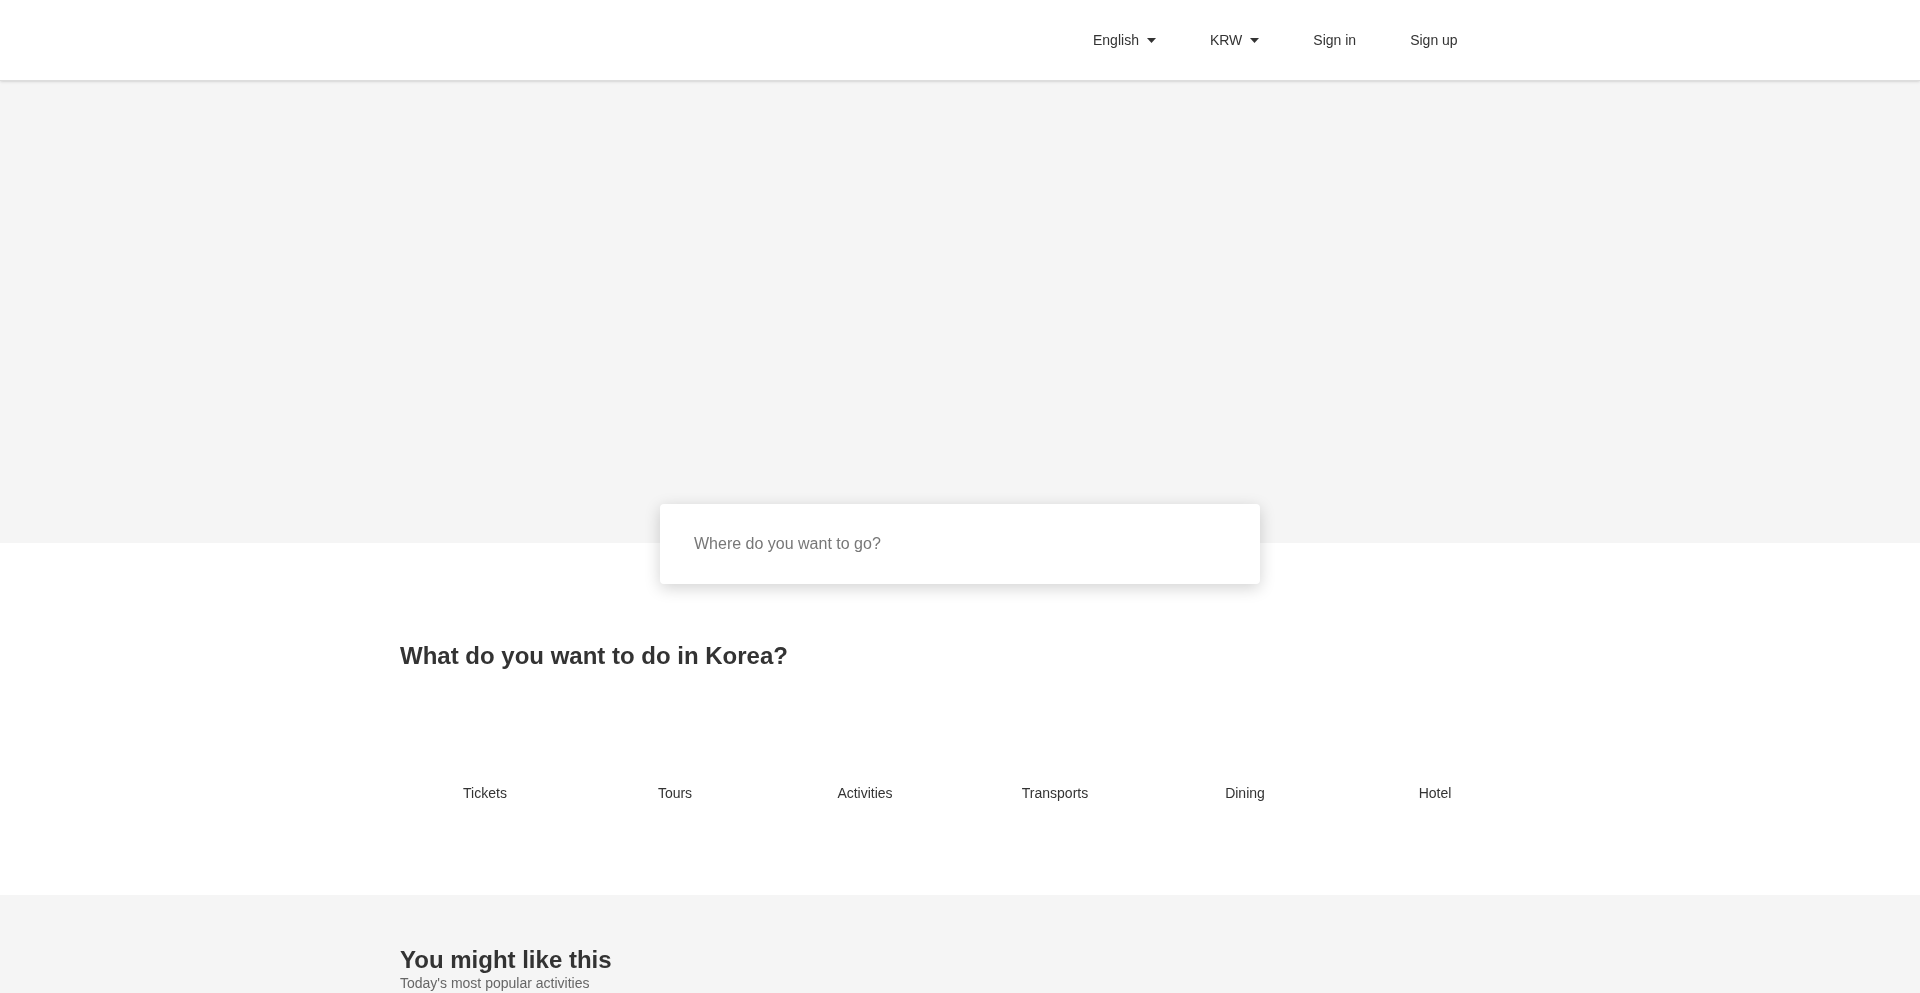  Describe the element at coordinates (594, 656) in the screenshot. I see `section-heading: What do you want to do in Korea?` at that location.